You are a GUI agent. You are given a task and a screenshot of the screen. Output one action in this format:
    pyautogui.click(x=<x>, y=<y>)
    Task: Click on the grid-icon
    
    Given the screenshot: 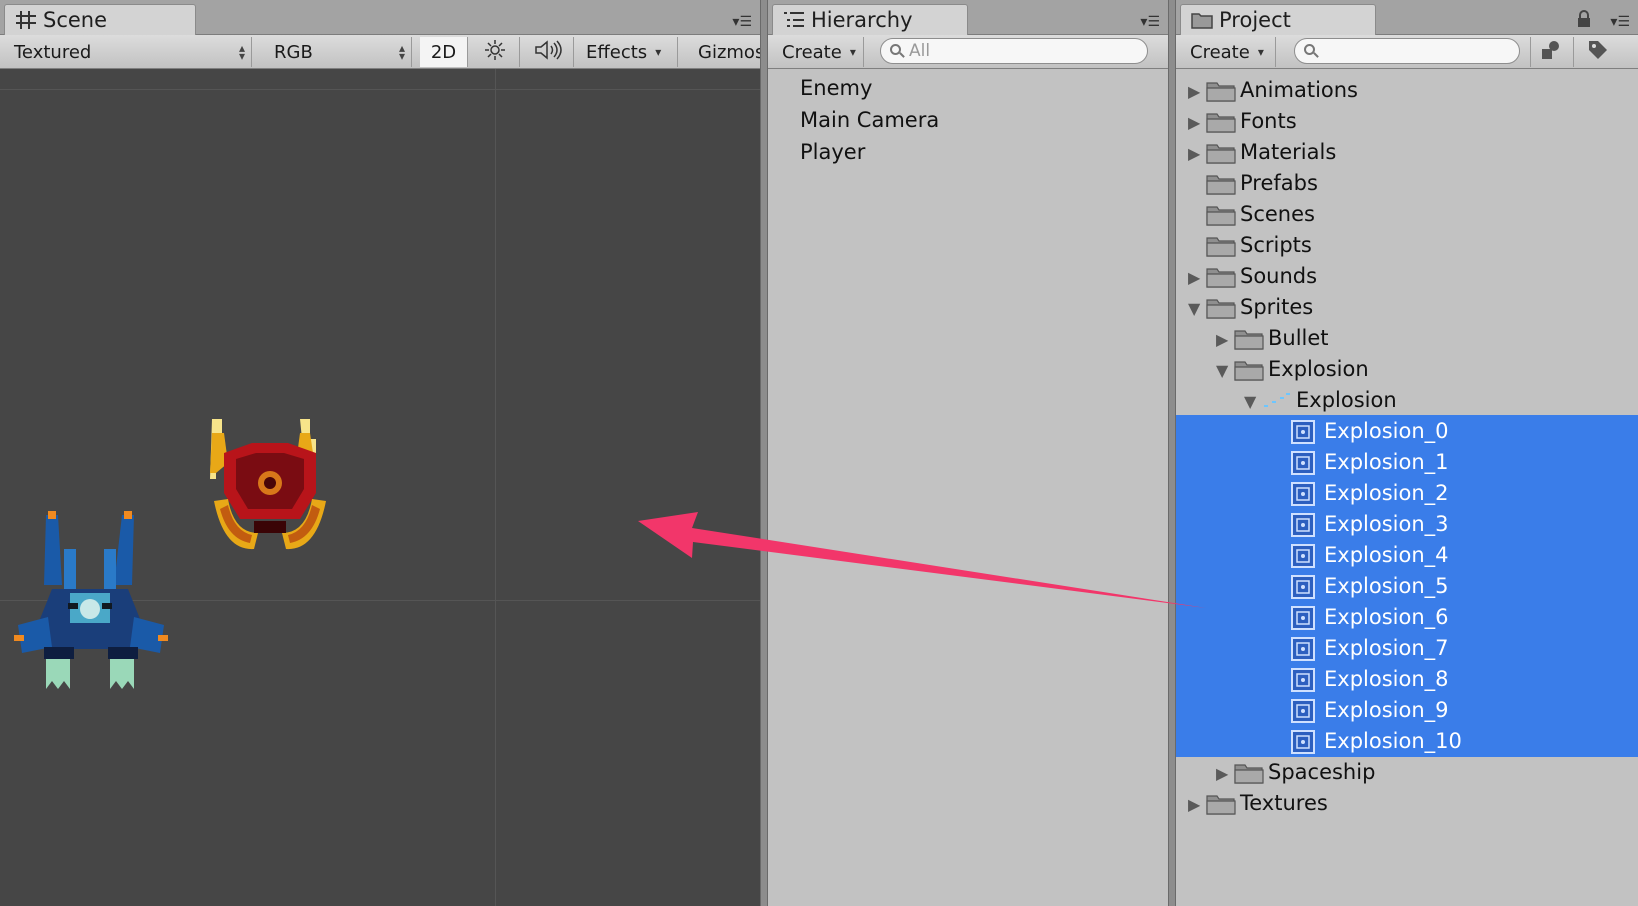 What is the action you would take?
    pyautogui.click(x=26, y=20)
    